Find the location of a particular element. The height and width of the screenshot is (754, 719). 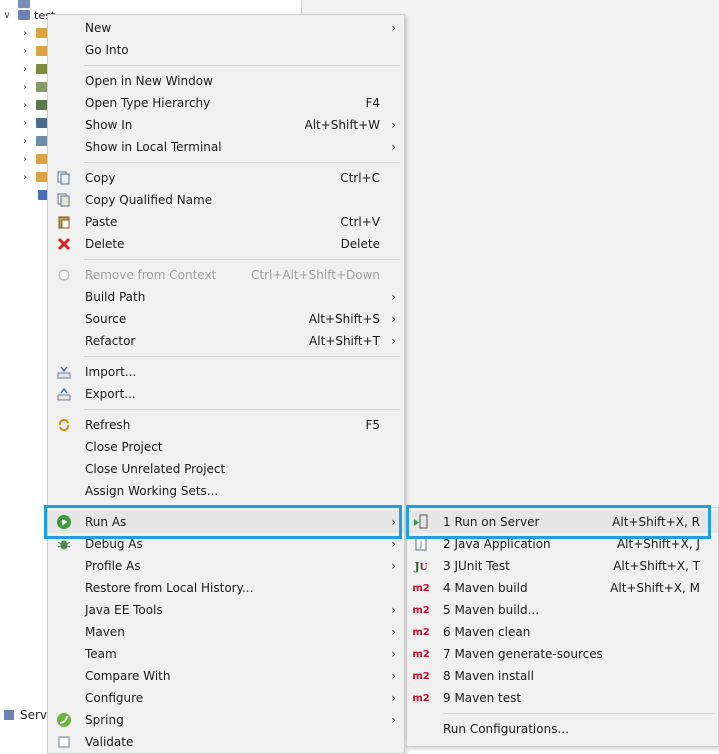

menu-item-compare-with: Compare With › is located at coordinates (226, 676).